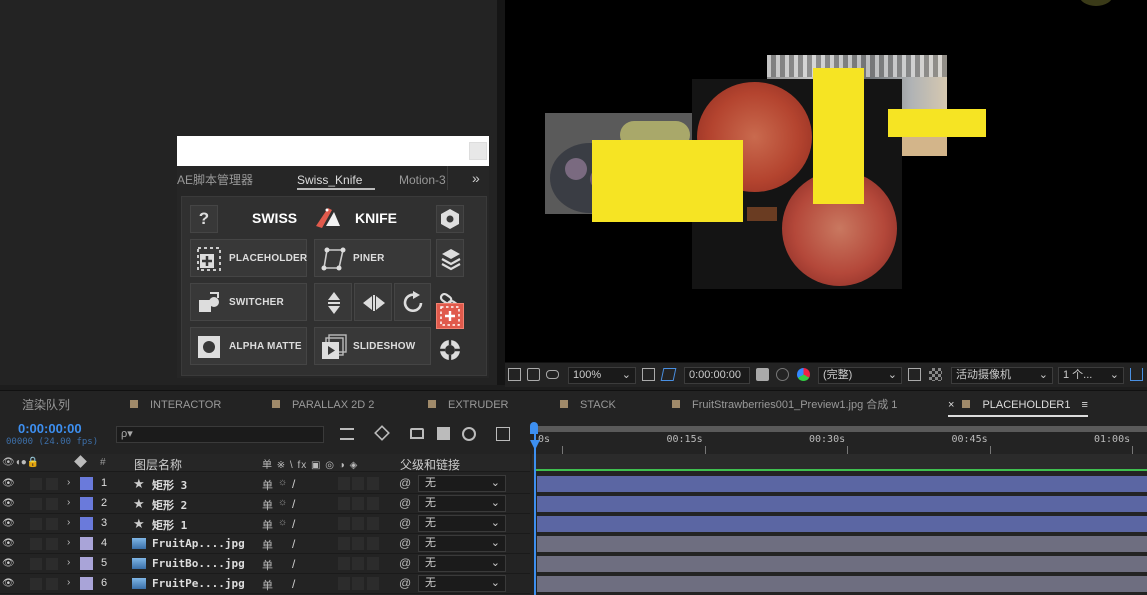 The height and width of the screenshot is (595, 1147). I want to click on layer-row: 👁 › 6 FruitPe....jpg 单 / @ 无 ⌄, so click(265, 584).